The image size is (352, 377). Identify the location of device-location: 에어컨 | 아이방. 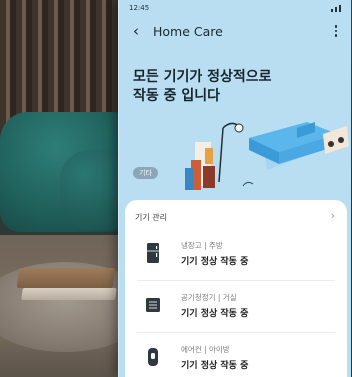
(205, 349).